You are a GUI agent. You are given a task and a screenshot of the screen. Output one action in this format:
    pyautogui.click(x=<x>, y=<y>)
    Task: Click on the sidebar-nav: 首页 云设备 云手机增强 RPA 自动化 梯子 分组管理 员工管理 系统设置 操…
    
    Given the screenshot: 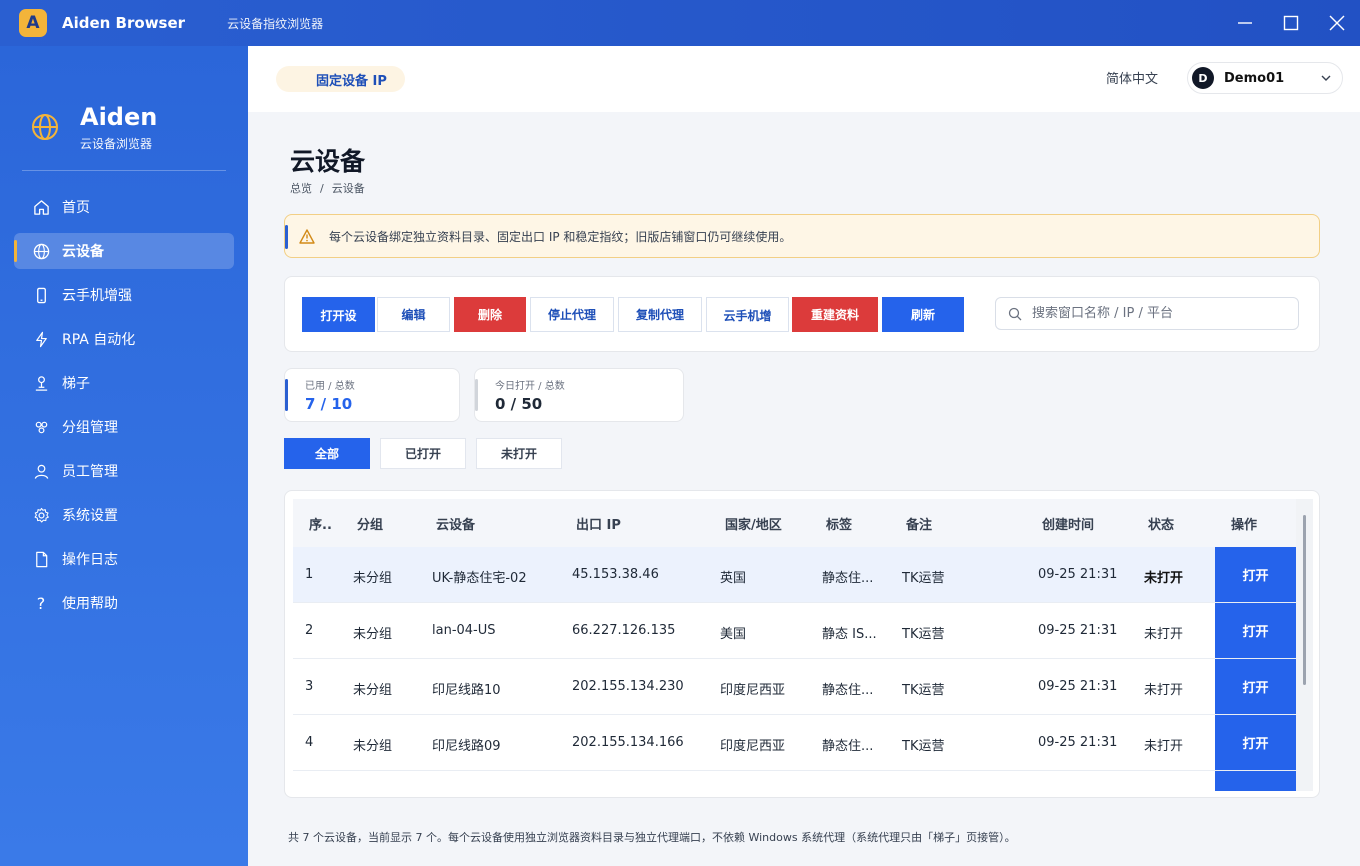 What is the action you would take?
    pyautogui.click(x=124, y=405)
    